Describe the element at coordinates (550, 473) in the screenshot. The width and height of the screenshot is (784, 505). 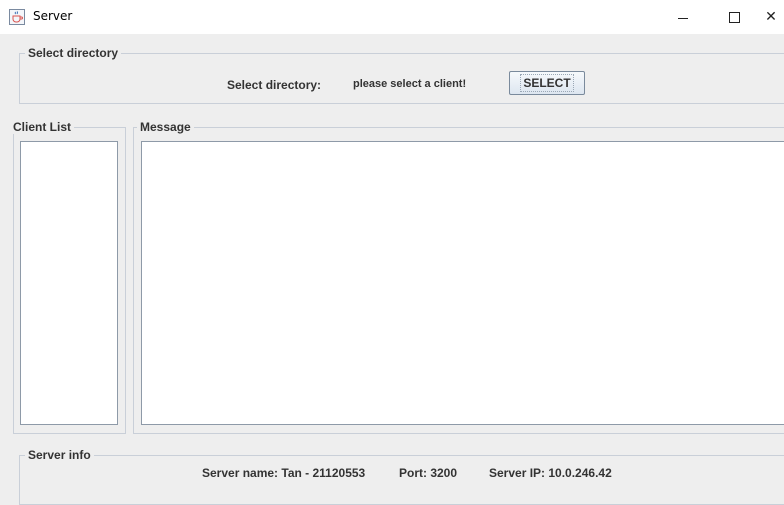
I see `server-ip-text: Server IP: 10.0.246.42` at that location.